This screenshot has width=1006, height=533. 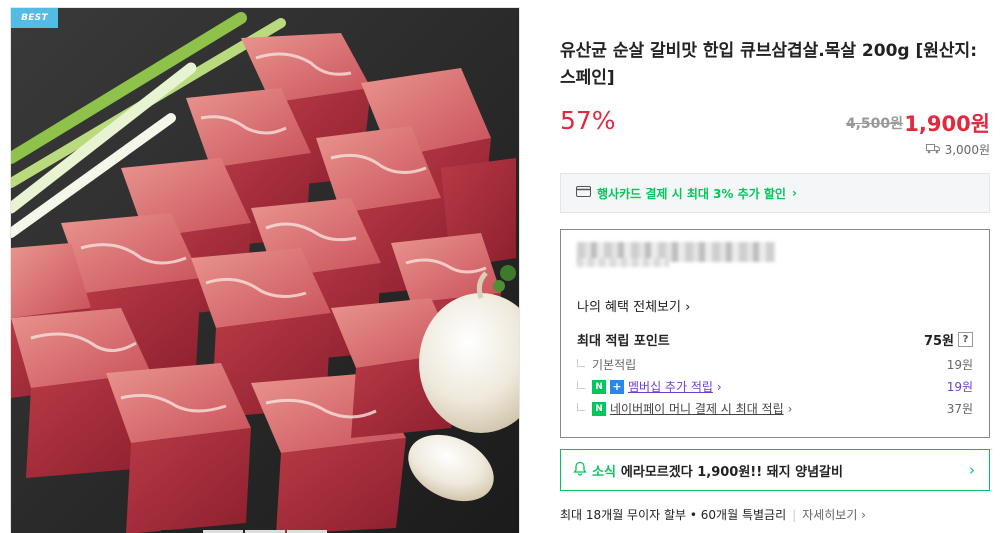 I want to click on store-news-banner: 소식 에라모르겠다 1,900원!! 돼지 양념갈비 ›, so click(x=775, y=470).